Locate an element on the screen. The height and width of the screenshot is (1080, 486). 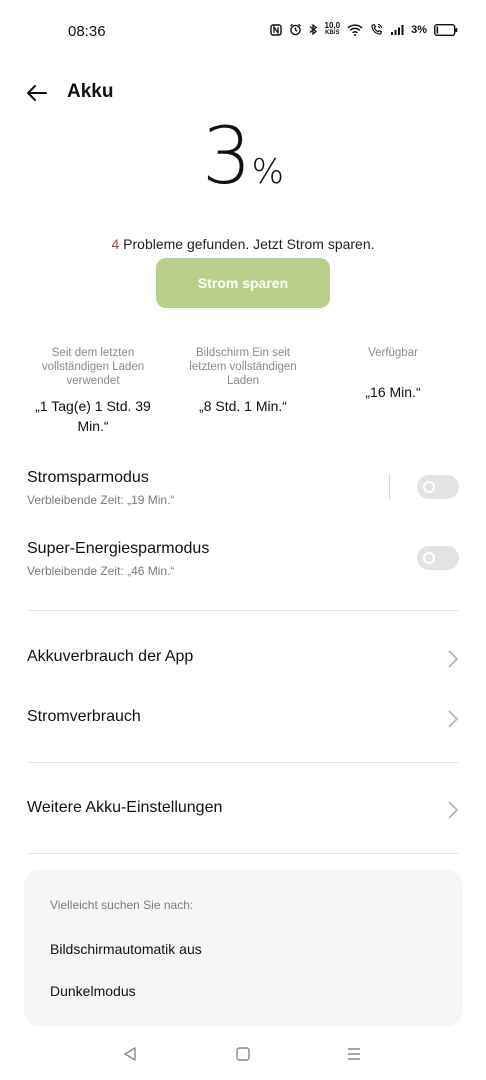
menu-more-settings-label: Weitere Akku-Einstellungen is located at coordinates (125, 807).